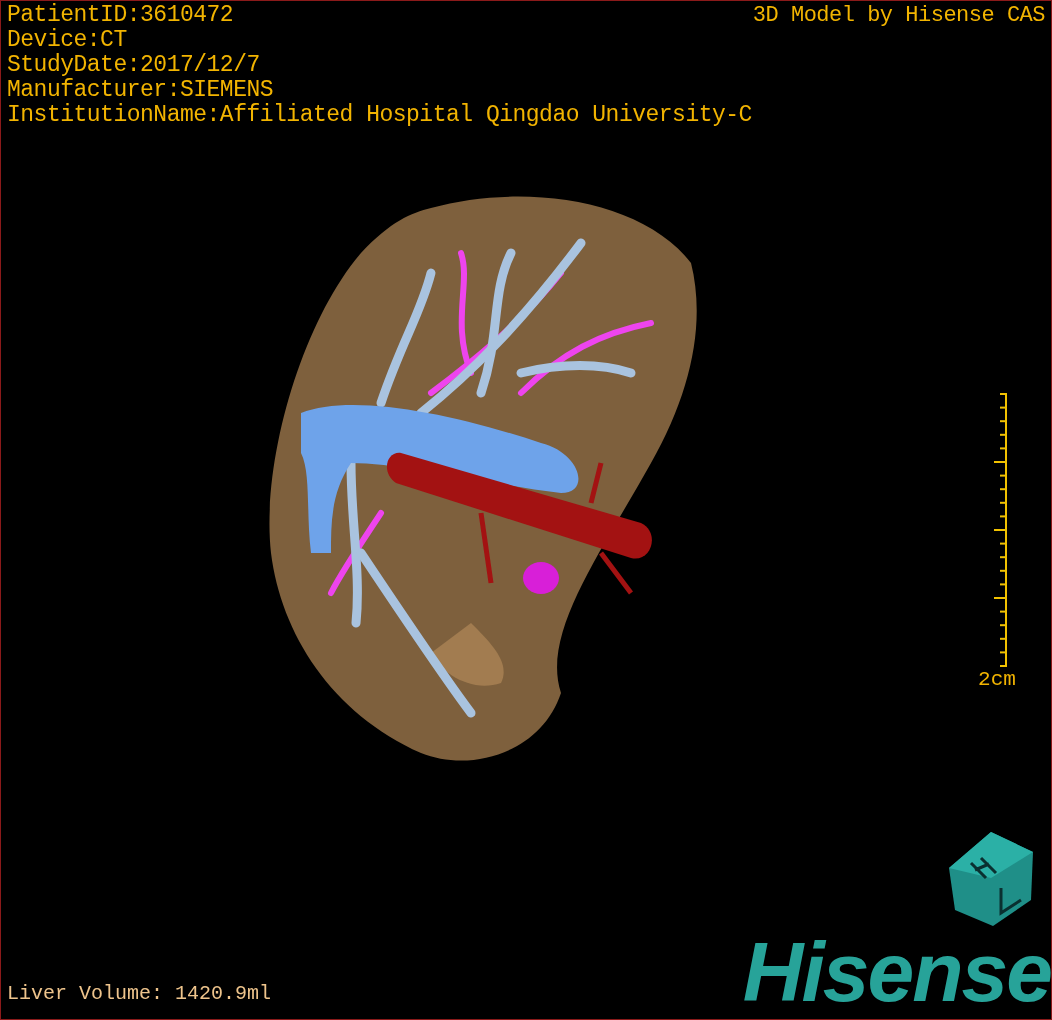 The width and height of the screenshot is (1052, 1020). What do you see at coordinates (379, 115) in the screenshot?
I see `info-text: InstitutionName:Affiliated Hospital Qingdao University-C` at bounding box center [379, 115].